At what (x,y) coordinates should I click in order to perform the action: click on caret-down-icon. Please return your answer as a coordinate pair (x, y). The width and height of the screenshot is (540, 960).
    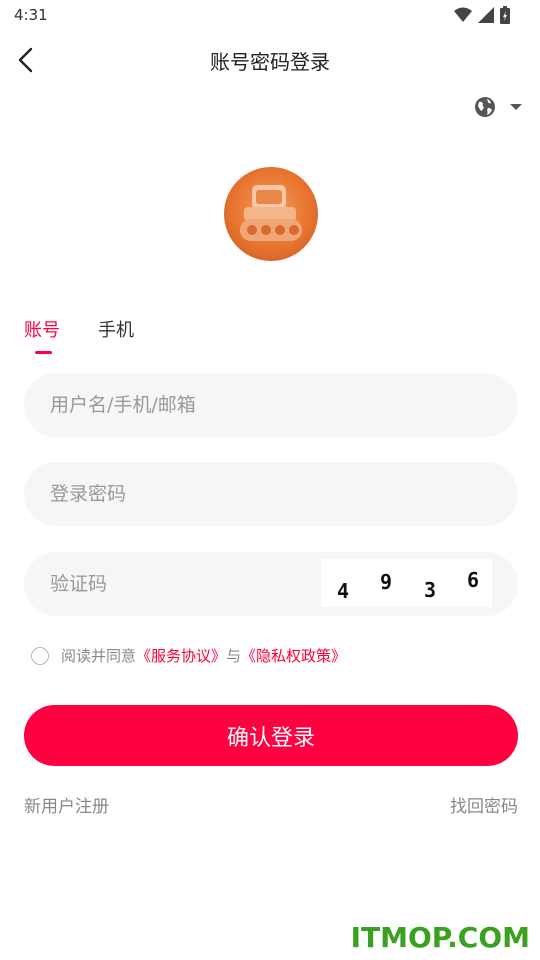
    Looking at the image, I should click on (516, 107).